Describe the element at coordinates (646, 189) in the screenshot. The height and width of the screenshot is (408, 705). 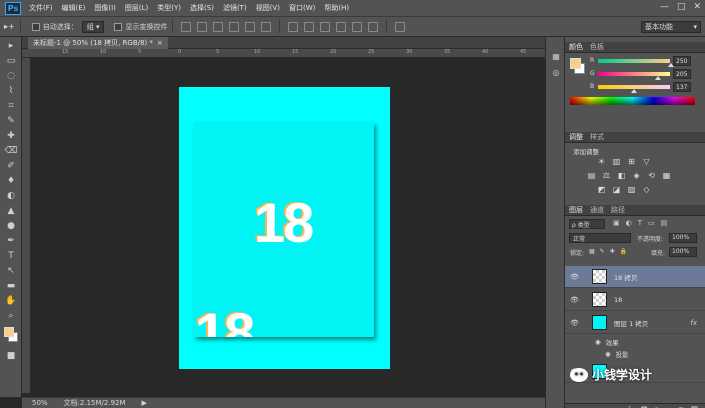
I see `selective-color-icon: ◇` at that location.